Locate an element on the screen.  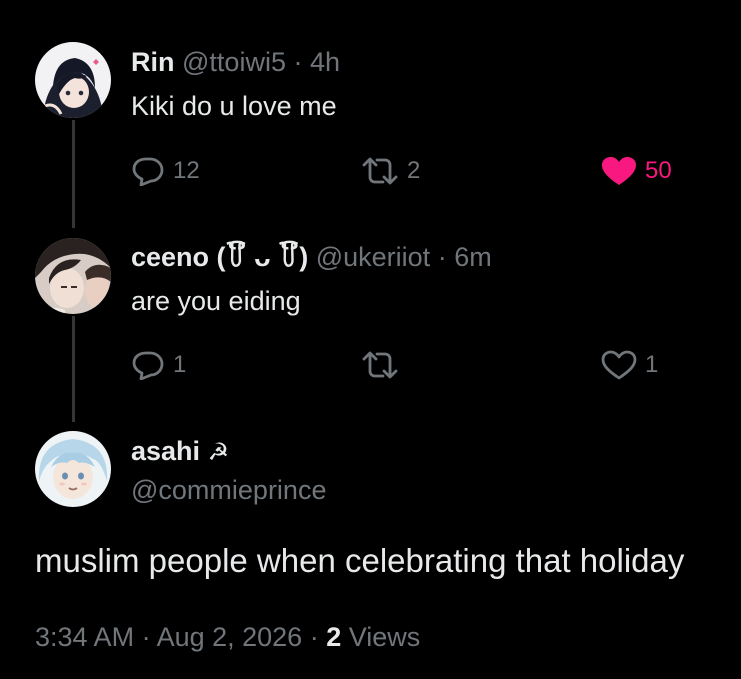
tweet-2-text: are you eiding is located at coordinates (216, 301).